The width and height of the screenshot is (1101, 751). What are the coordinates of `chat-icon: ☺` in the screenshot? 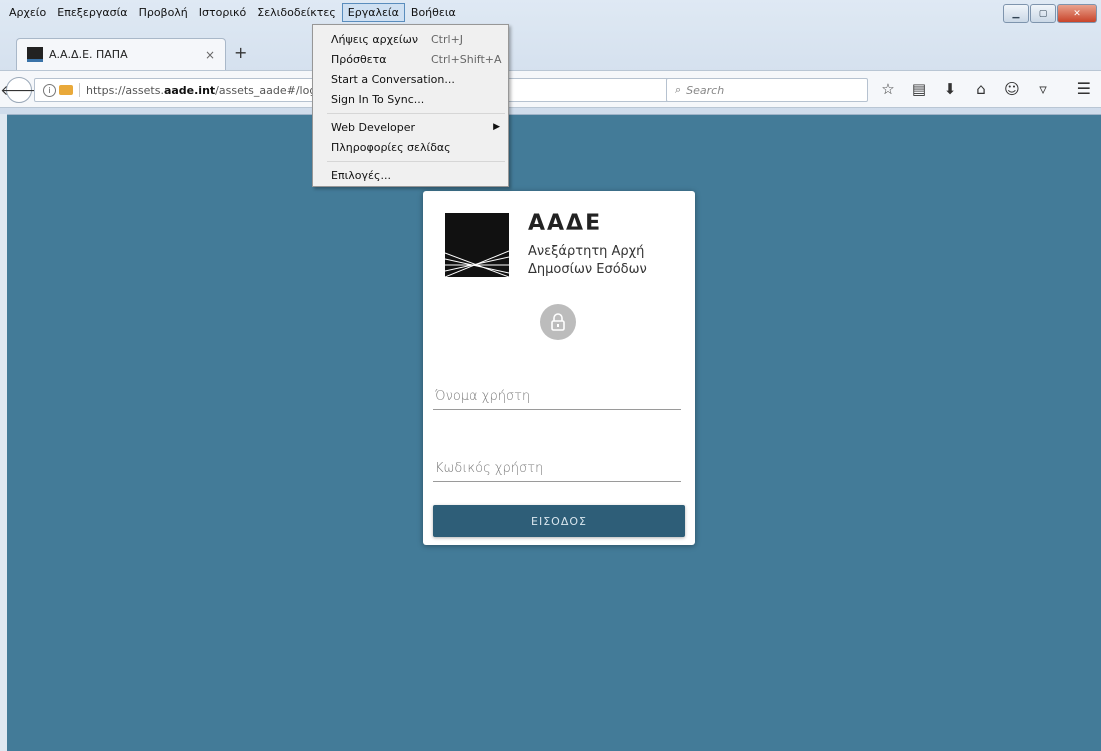 It's located at (1012, 89).